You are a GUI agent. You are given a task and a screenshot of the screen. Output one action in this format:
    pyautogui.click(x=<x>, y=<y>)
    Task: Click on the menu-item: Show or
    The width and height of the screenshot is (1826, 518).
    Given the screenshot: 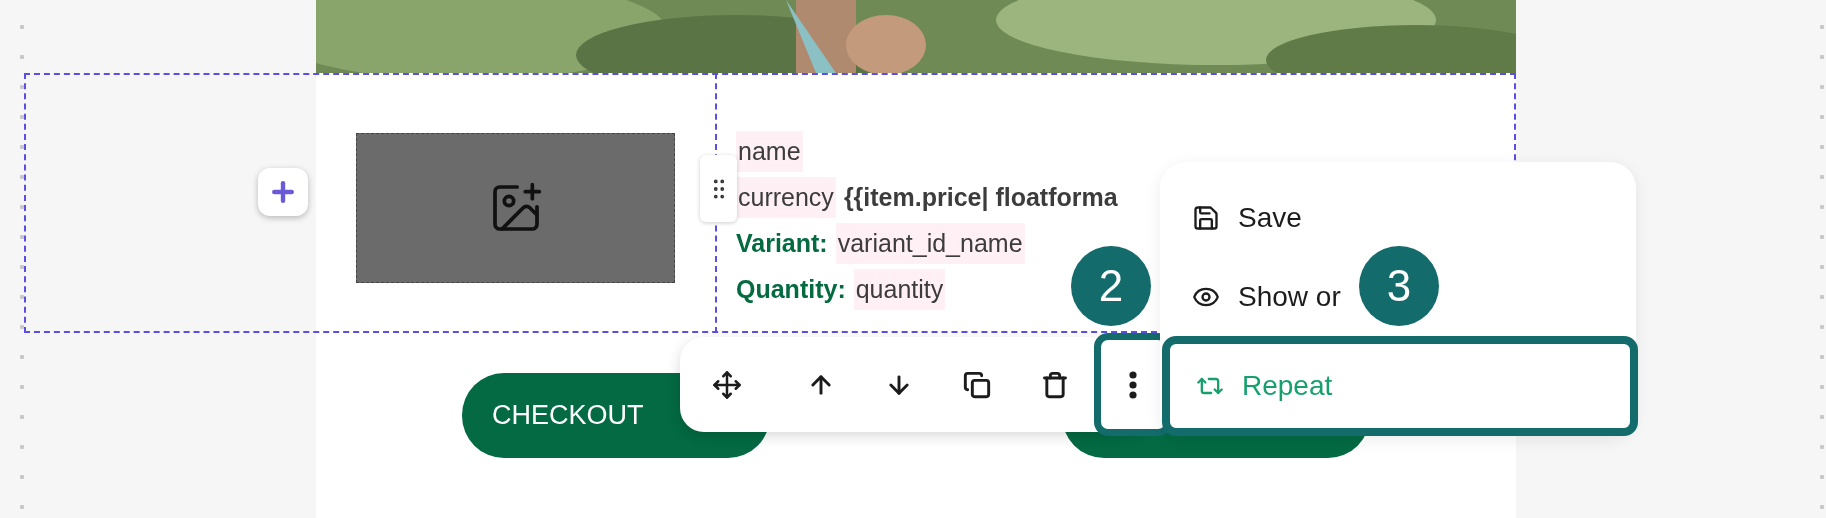 What is the action you would take?
    pyautogui.click(x=1254, y=297)
    